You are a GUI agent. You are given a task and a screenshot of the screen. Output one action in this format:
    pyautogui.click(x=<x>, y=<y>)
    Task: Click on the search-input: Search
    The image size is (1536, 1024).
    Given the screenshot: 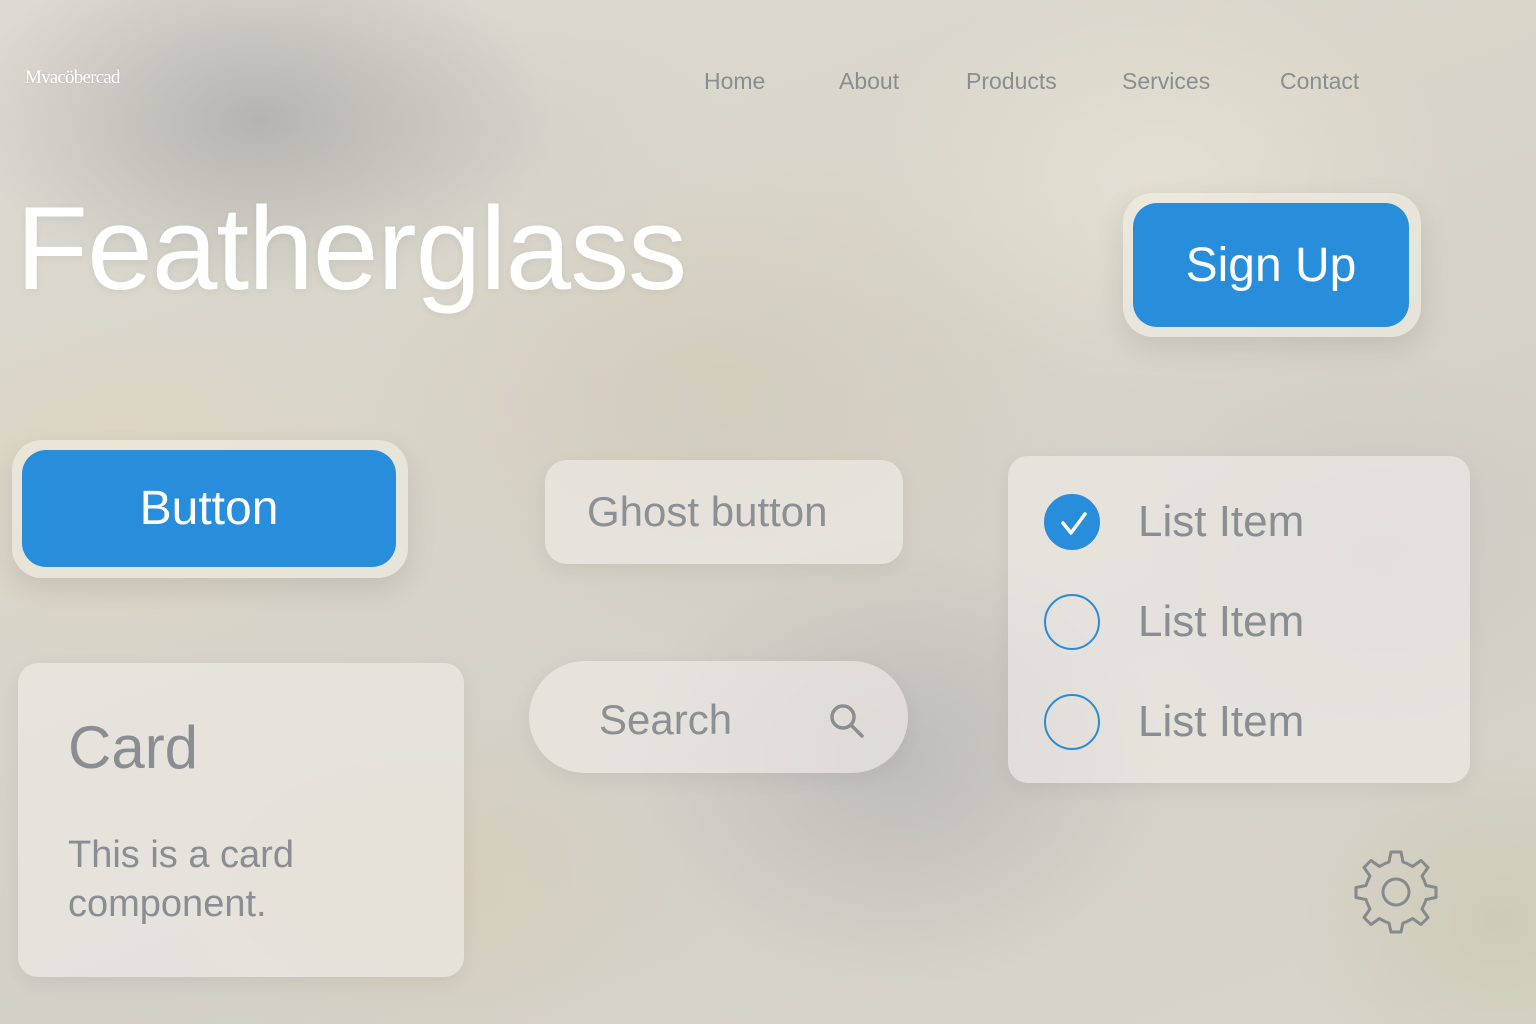 What is the action you would take?
    pyautogui.click(x=718, y=717)
    